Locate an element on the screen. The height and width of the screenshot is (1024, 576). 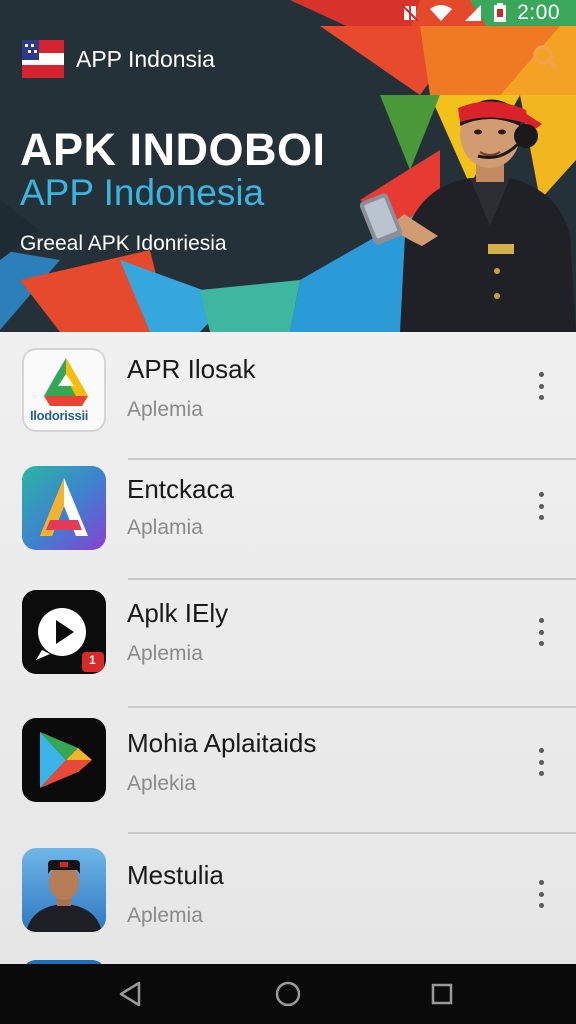
signal-icon is located at coordinates (473, 13).